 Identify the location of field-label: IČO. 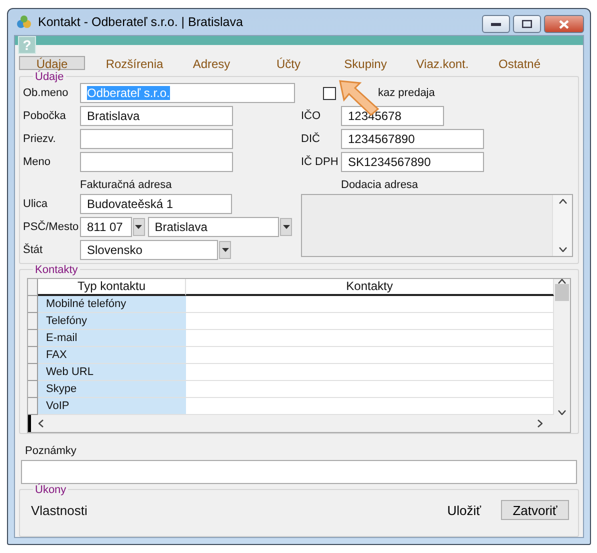
(311, 116).